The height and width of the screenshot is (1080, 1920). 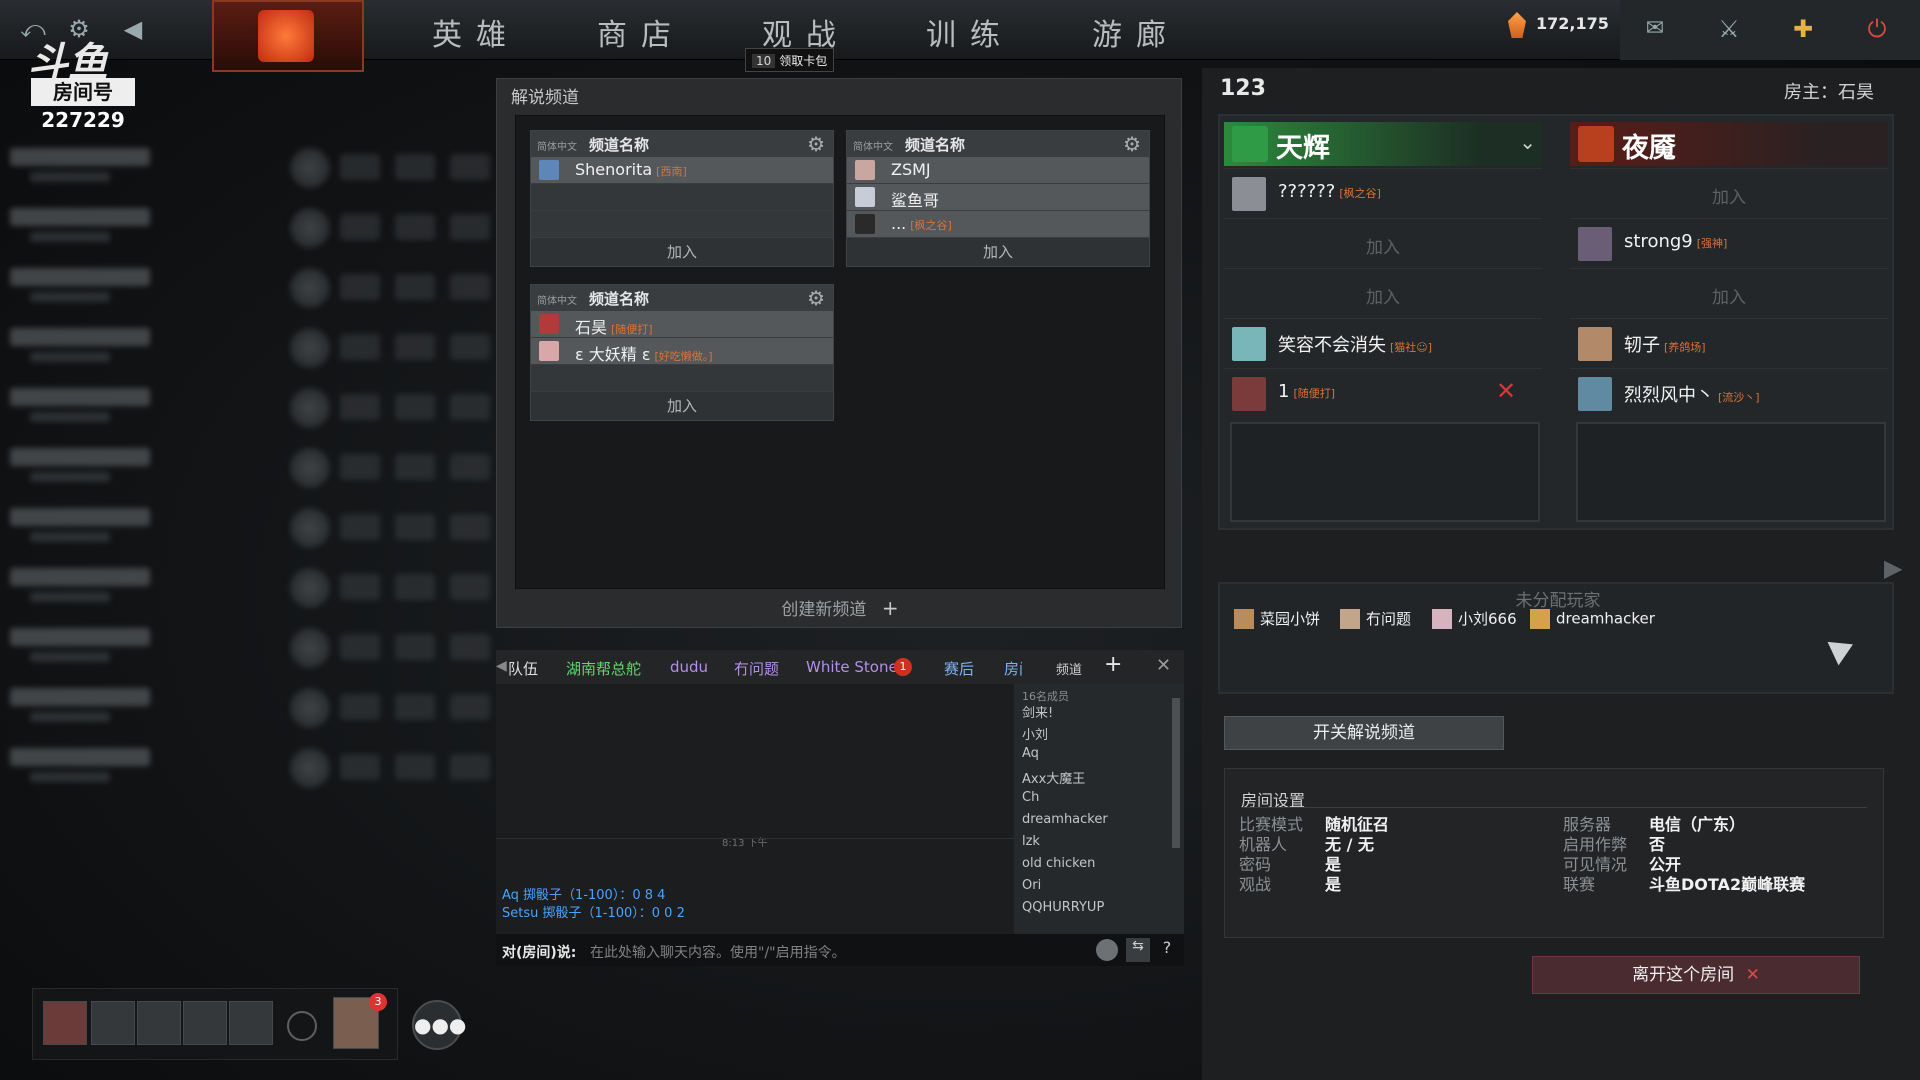 I want to click on toggle-broadcast-channel-button: 开关解说频道, so click(x=1364, y=733).